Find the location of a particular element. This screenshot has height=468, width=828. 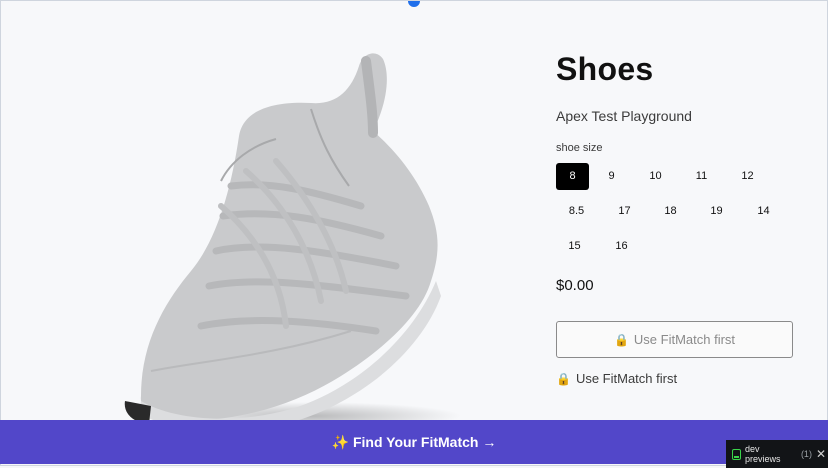

product-title: Shoes is located at coordinates (605, 69).